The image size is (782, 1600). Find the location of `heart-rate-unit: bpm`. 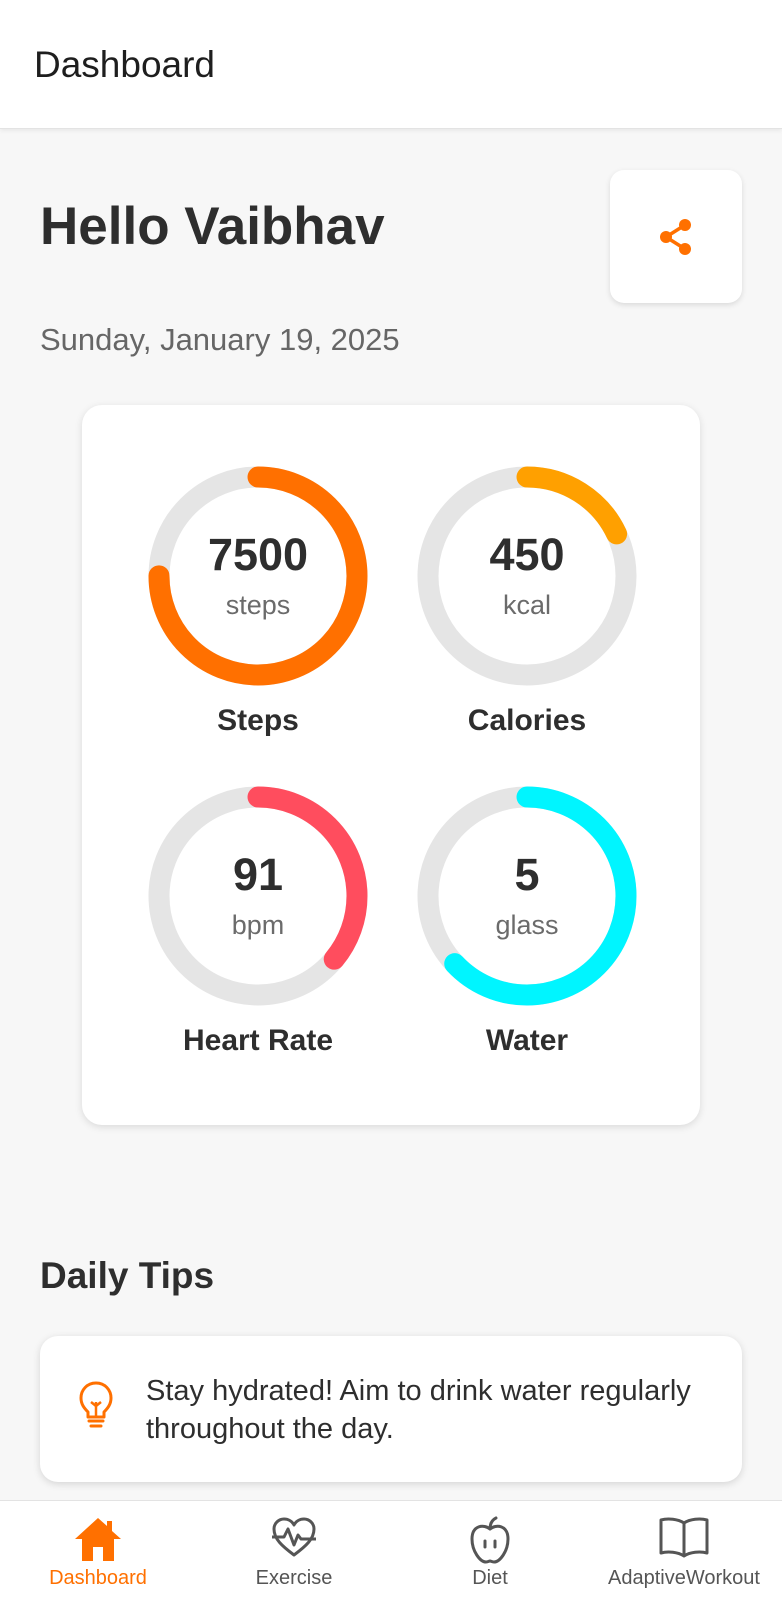

heart-rate-unit: bpm is located at coordinates (258, 925).